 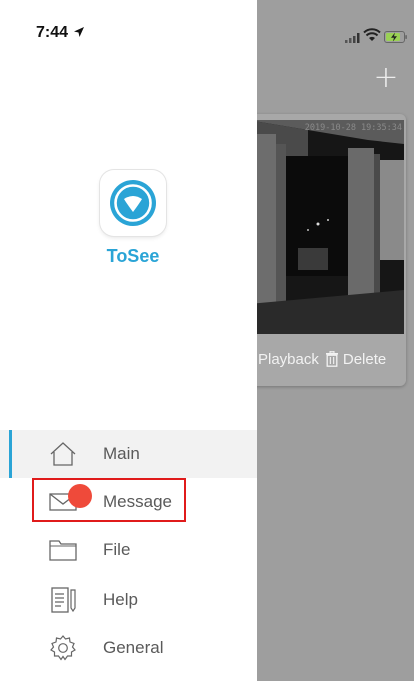 What do you see at coordinates (386, 78) in the screenshot?
I see `add-device-button: +` at bounding box center [386, 78].